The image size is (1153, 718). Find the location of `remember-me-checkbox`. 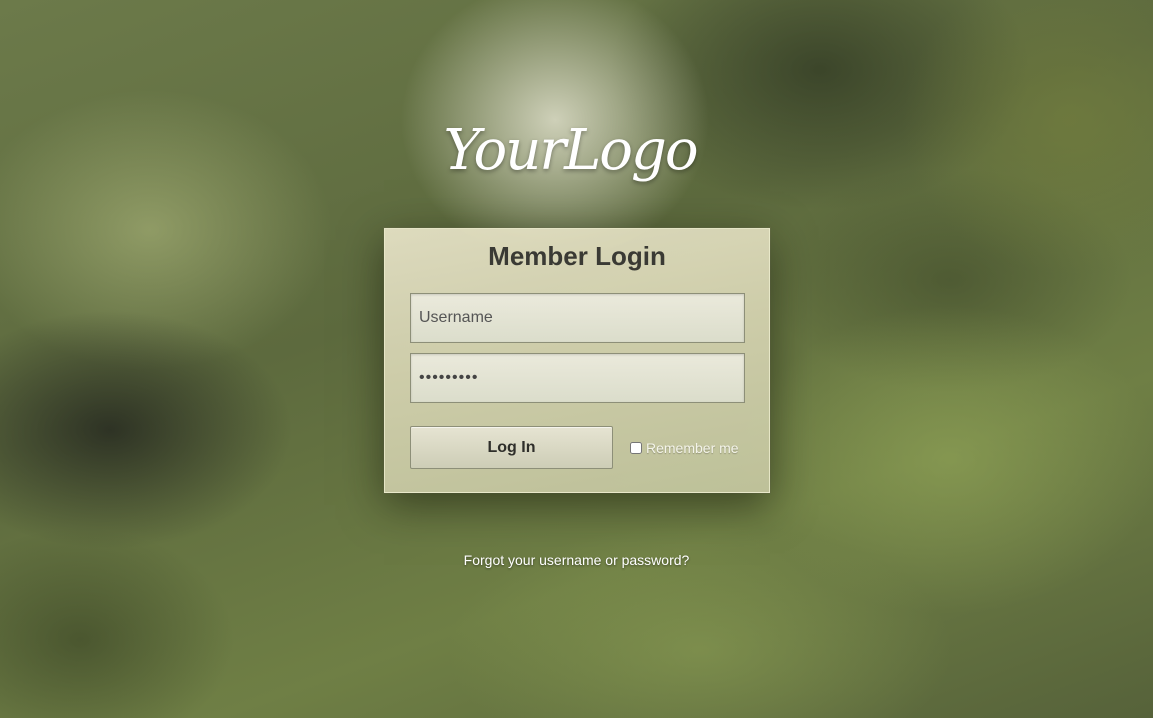

remember-me-checkbox is located at coordinates (636, 448).